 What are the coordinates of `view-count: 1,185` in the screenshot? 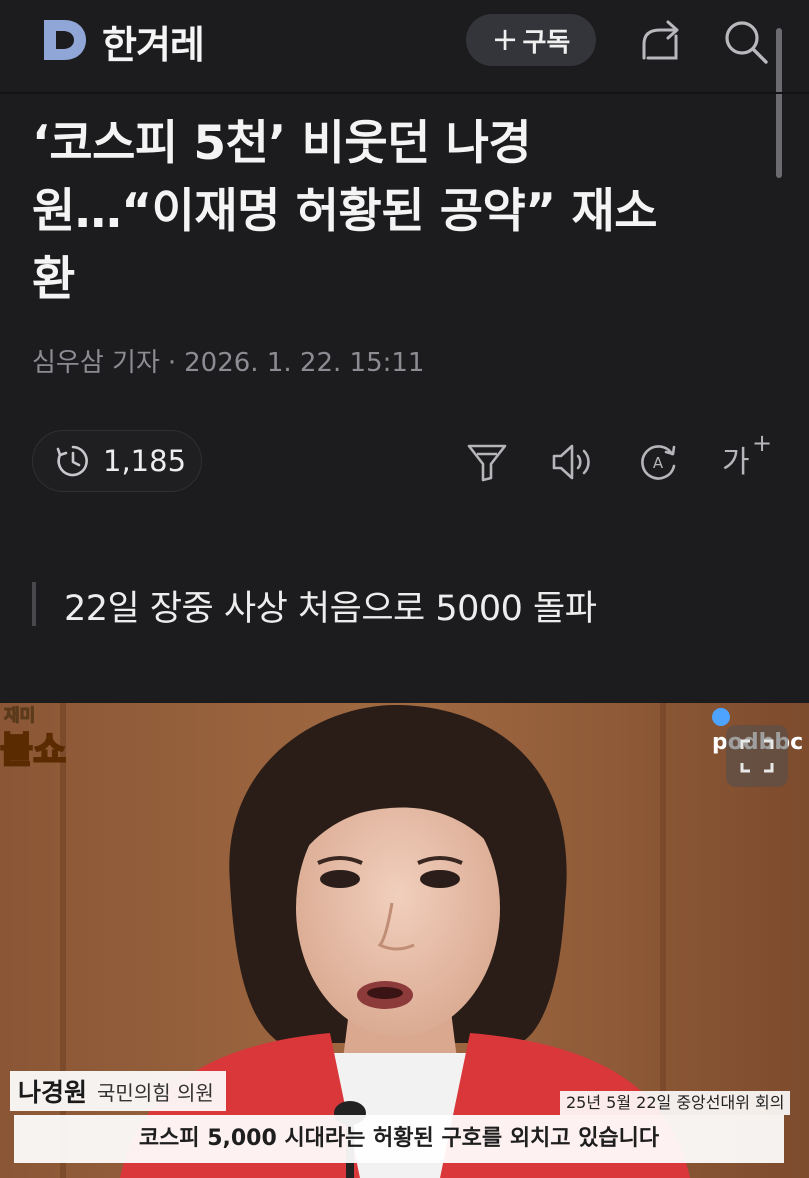 It's located at (145, 461).